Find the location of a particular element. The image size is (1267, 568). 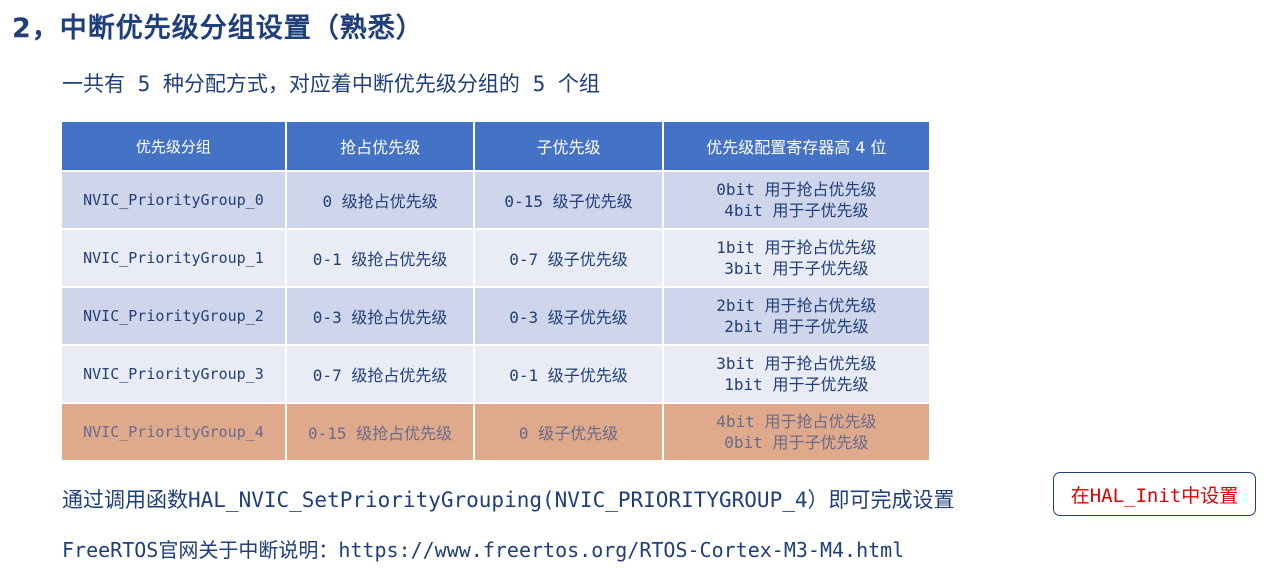

header-sub-priority: 子优先级 is located at coordinates (569, 147).